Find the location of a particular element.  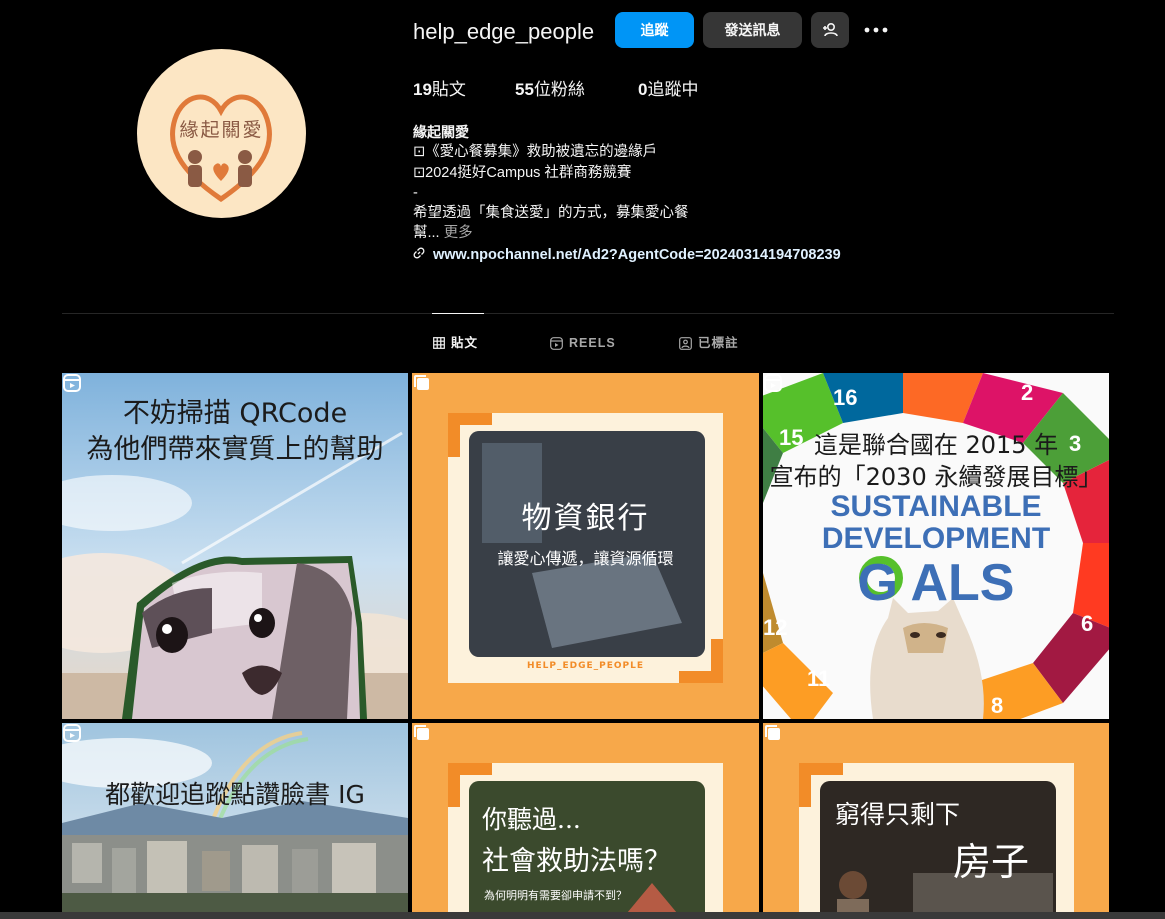

post-tile: 不妨掃描 QRCode 為他們帶來實質上的幫助 is located at coordinates (235, 546).